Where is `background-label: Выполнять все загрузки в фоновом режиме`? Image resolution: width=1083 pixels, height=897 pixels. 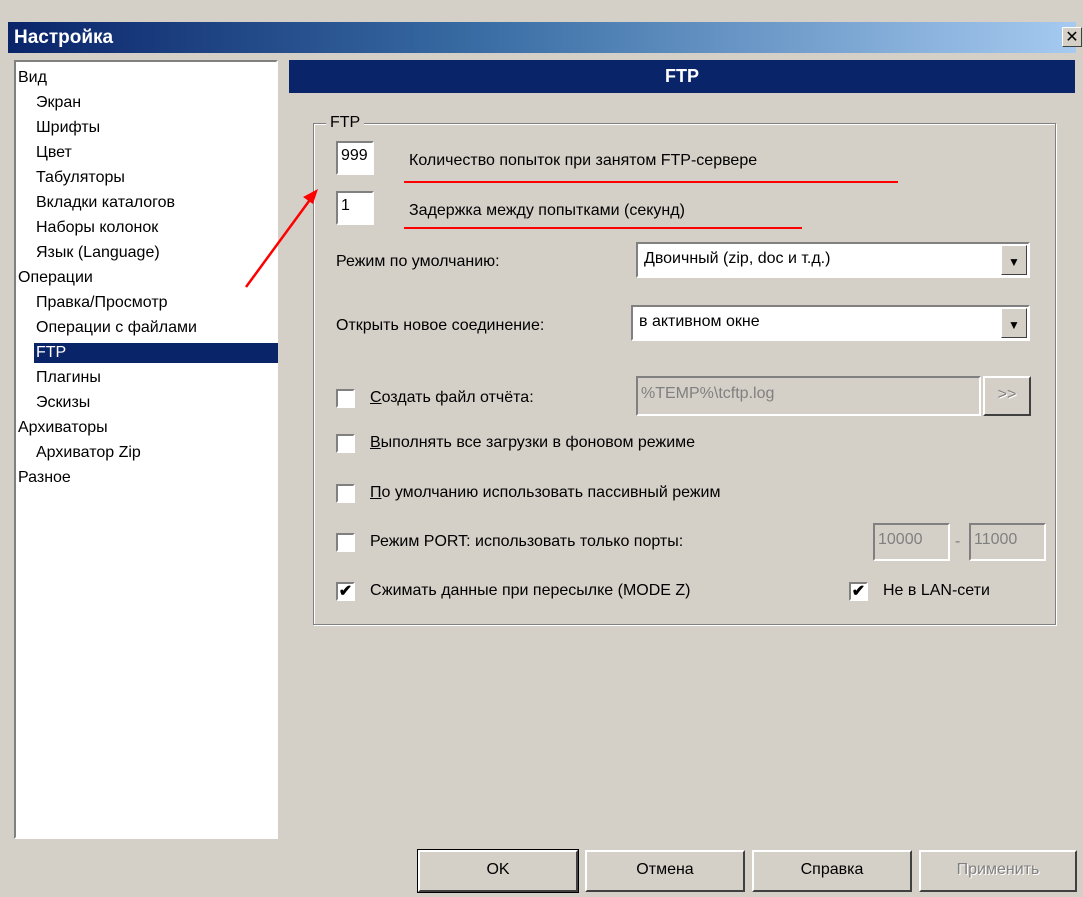 background-label: Выполнять все загрузки в фоновом режиме is located at coordinates (533, 442).